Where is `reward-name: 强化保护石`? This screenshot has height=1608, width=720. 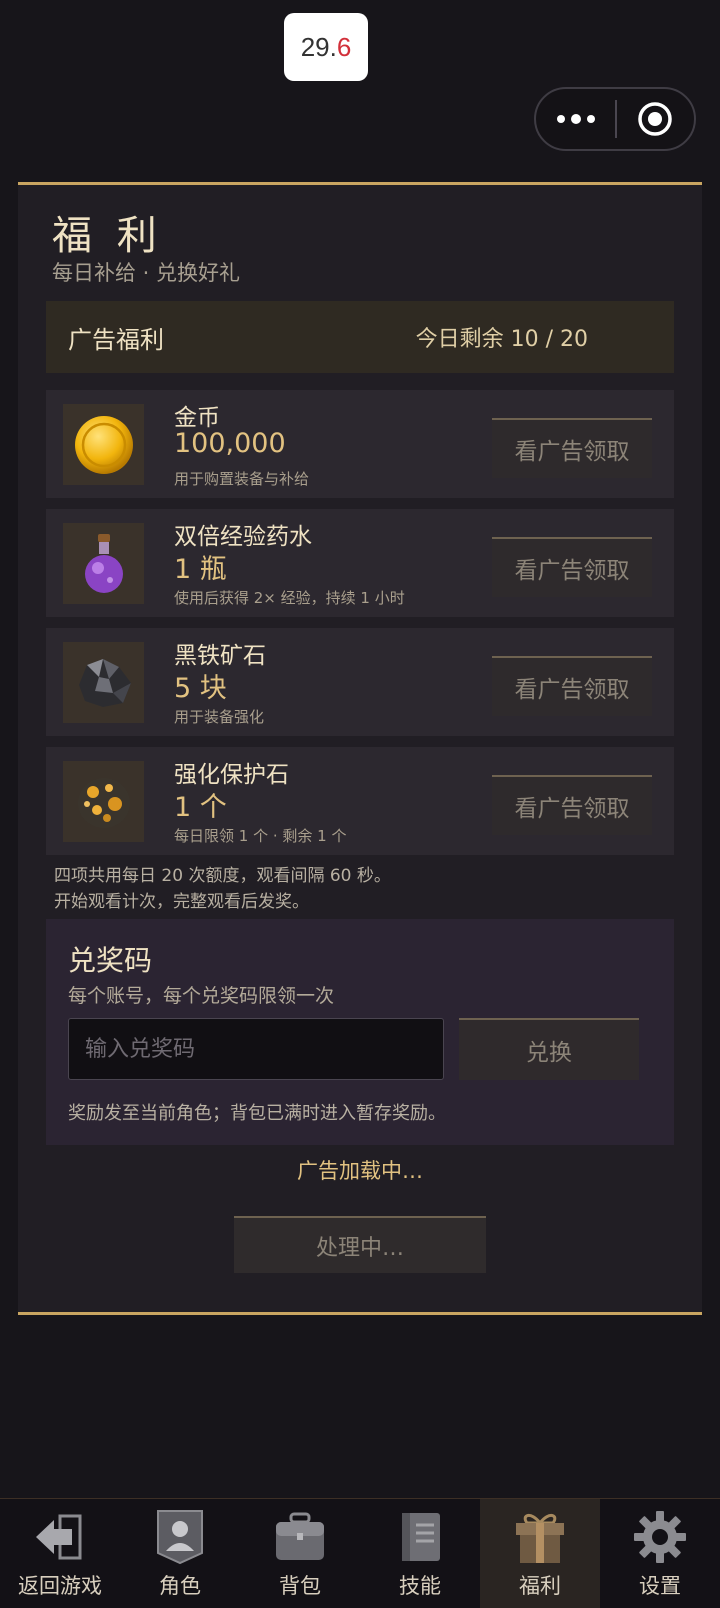
reward-name: 强化保护石 is located at coordinates (231, 775).